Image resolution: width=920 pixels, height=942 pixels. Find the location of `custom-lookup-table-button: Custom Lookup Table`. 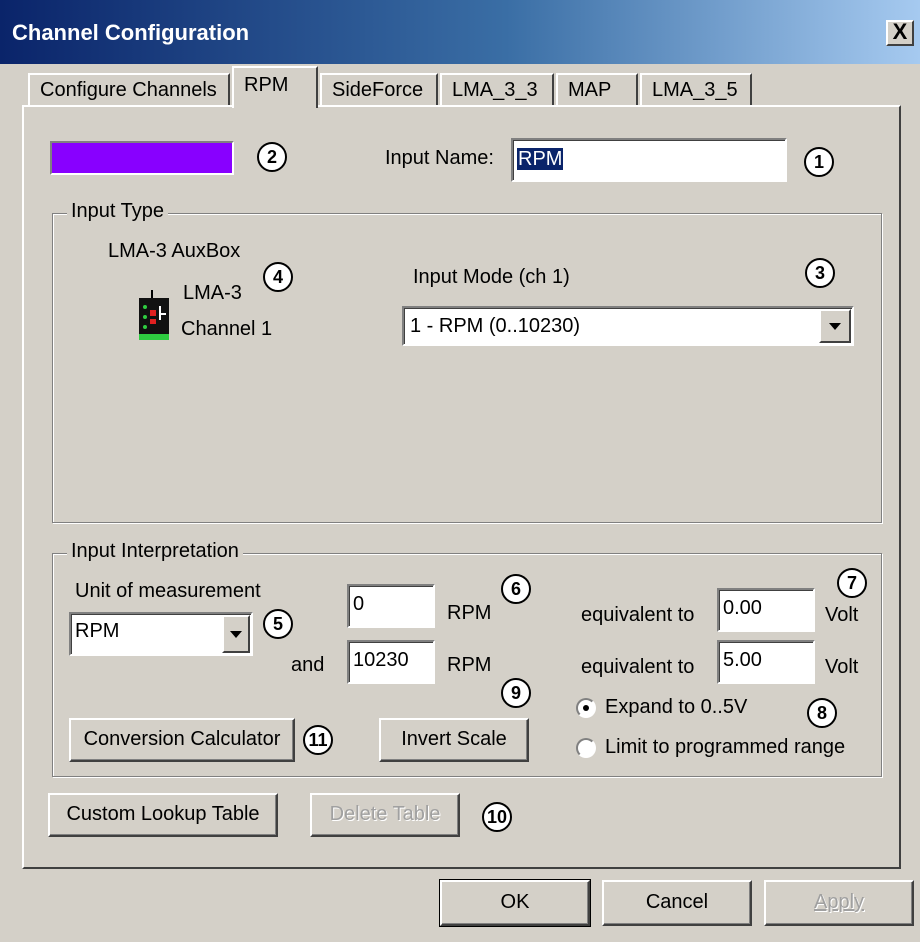

custom-lookup-table-button: Custom Lookup Table is located at coordinates (163, 815).